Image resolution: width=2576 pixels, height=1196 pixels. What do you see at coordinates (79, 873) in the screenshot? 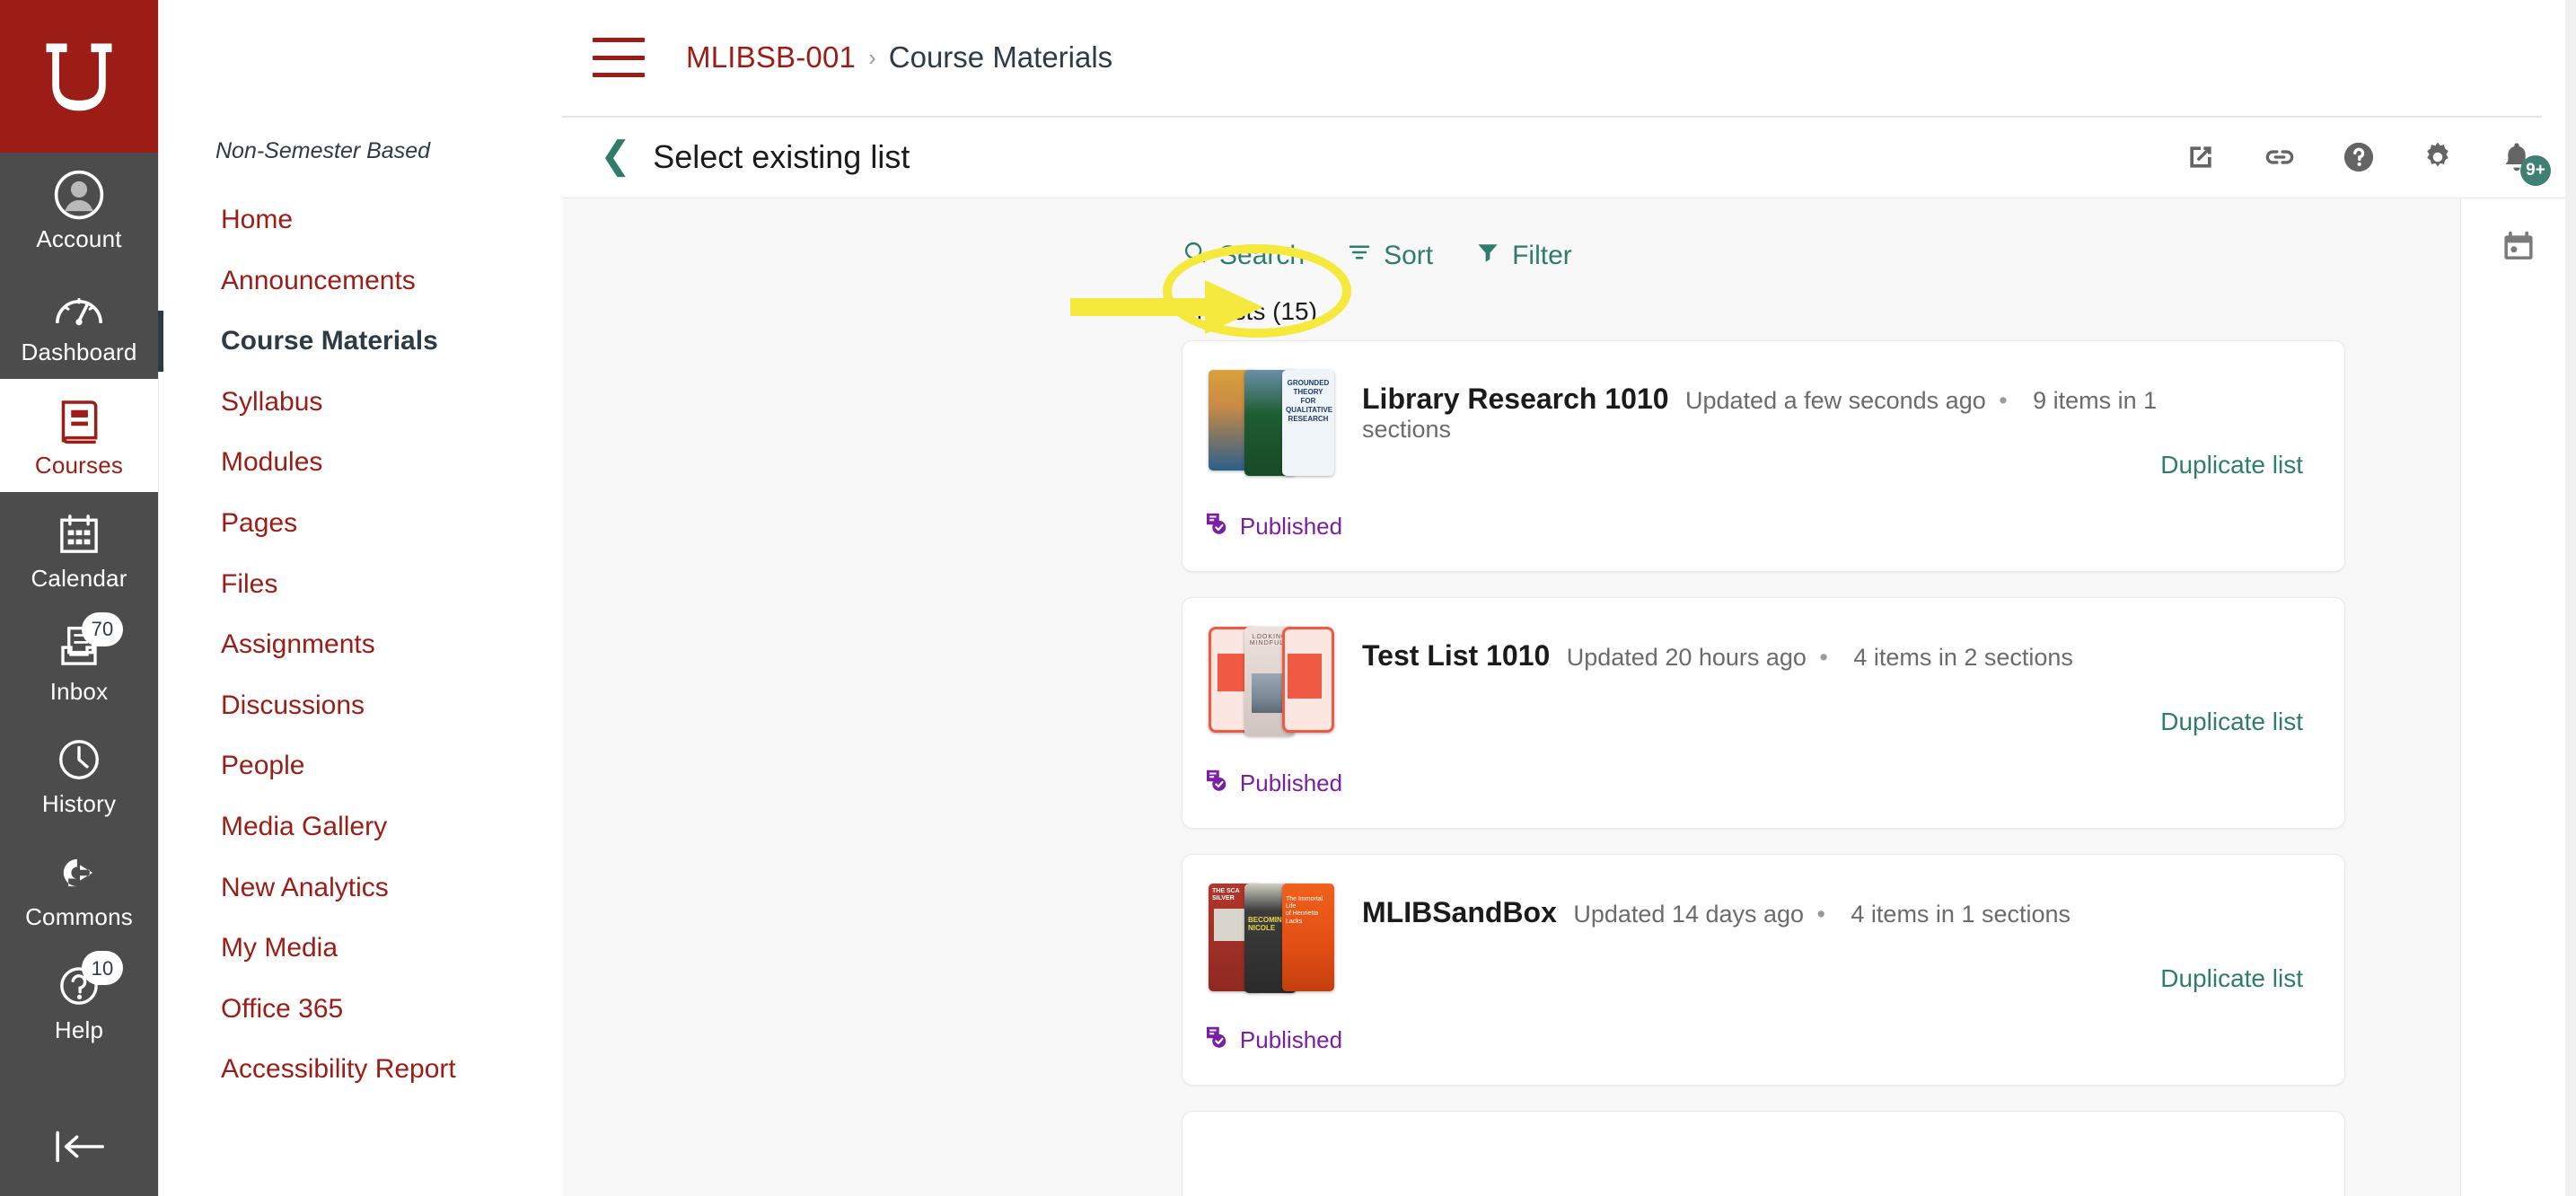
I see `commons-arrow-icon` at bounding box center [79, 873].